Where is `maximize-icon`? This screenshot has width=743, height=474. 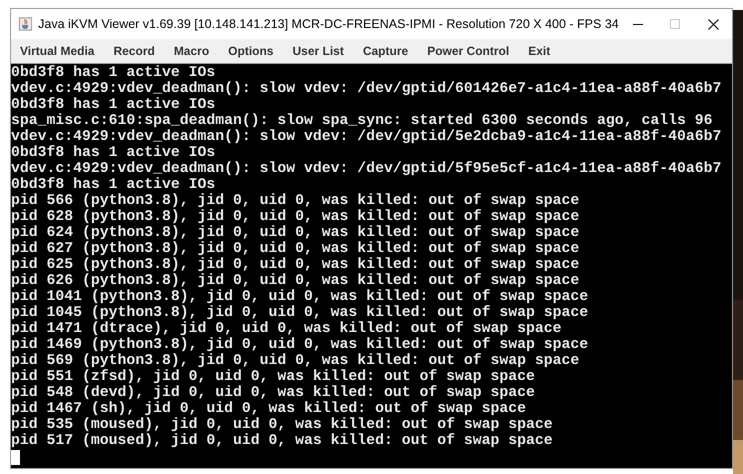 maximize-icon is located at coordinates (675, 24).